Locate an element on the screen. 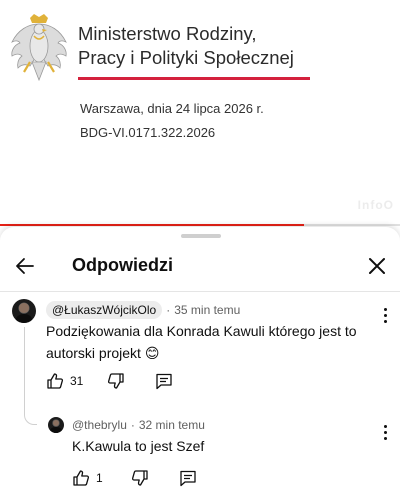 Image resolution: width=400 pixels, height=504 pixels. comment-author: @ŁukaszWójcikOlo is located at coordinates (104, 310).